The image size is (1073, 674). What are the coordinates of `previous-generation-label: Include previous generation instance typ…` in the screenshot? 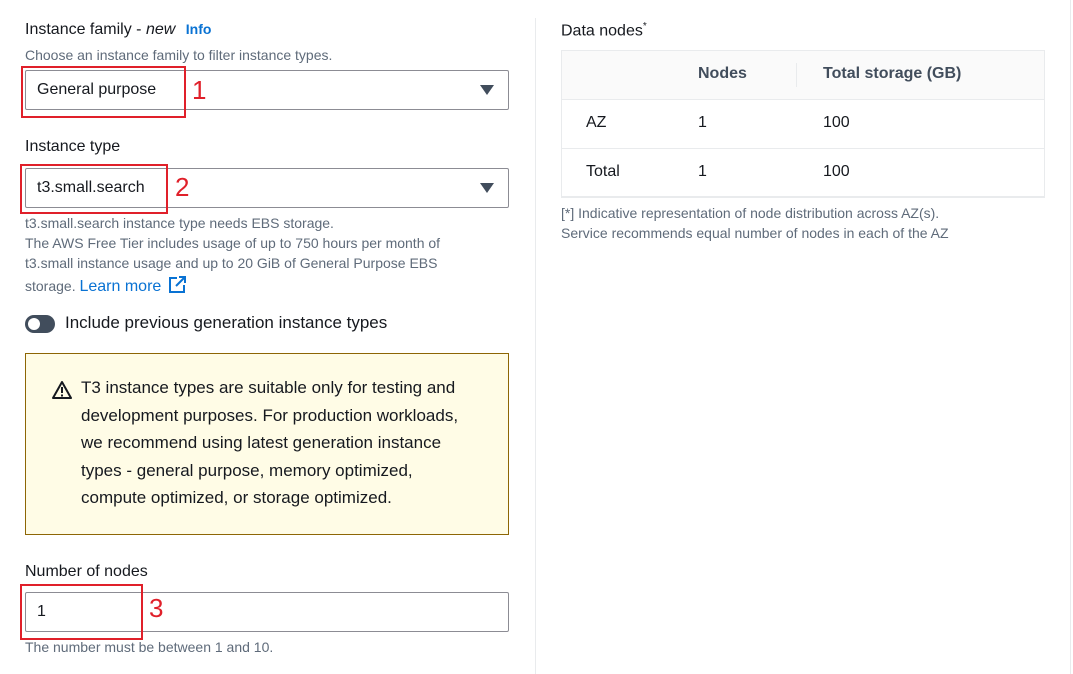 It's located at (226, 322).